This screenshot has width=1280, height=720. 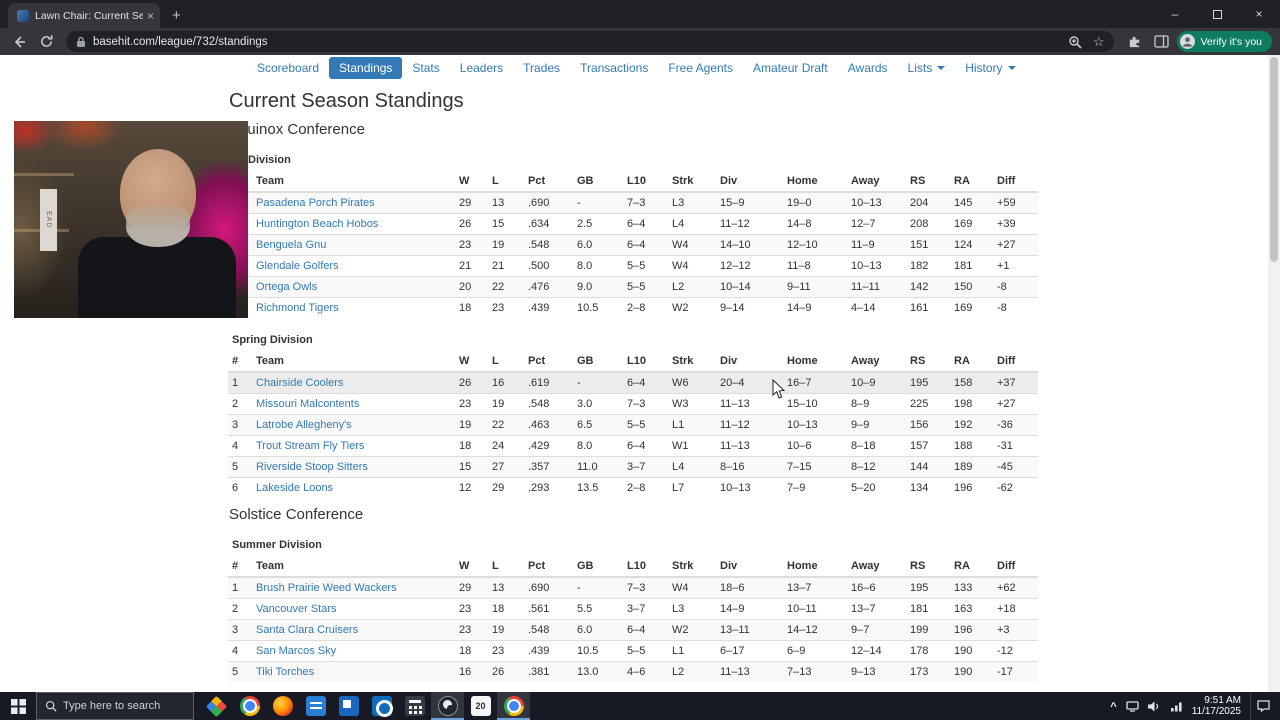 I want to click on stat-cell: 158, so click(x=971, y=382).